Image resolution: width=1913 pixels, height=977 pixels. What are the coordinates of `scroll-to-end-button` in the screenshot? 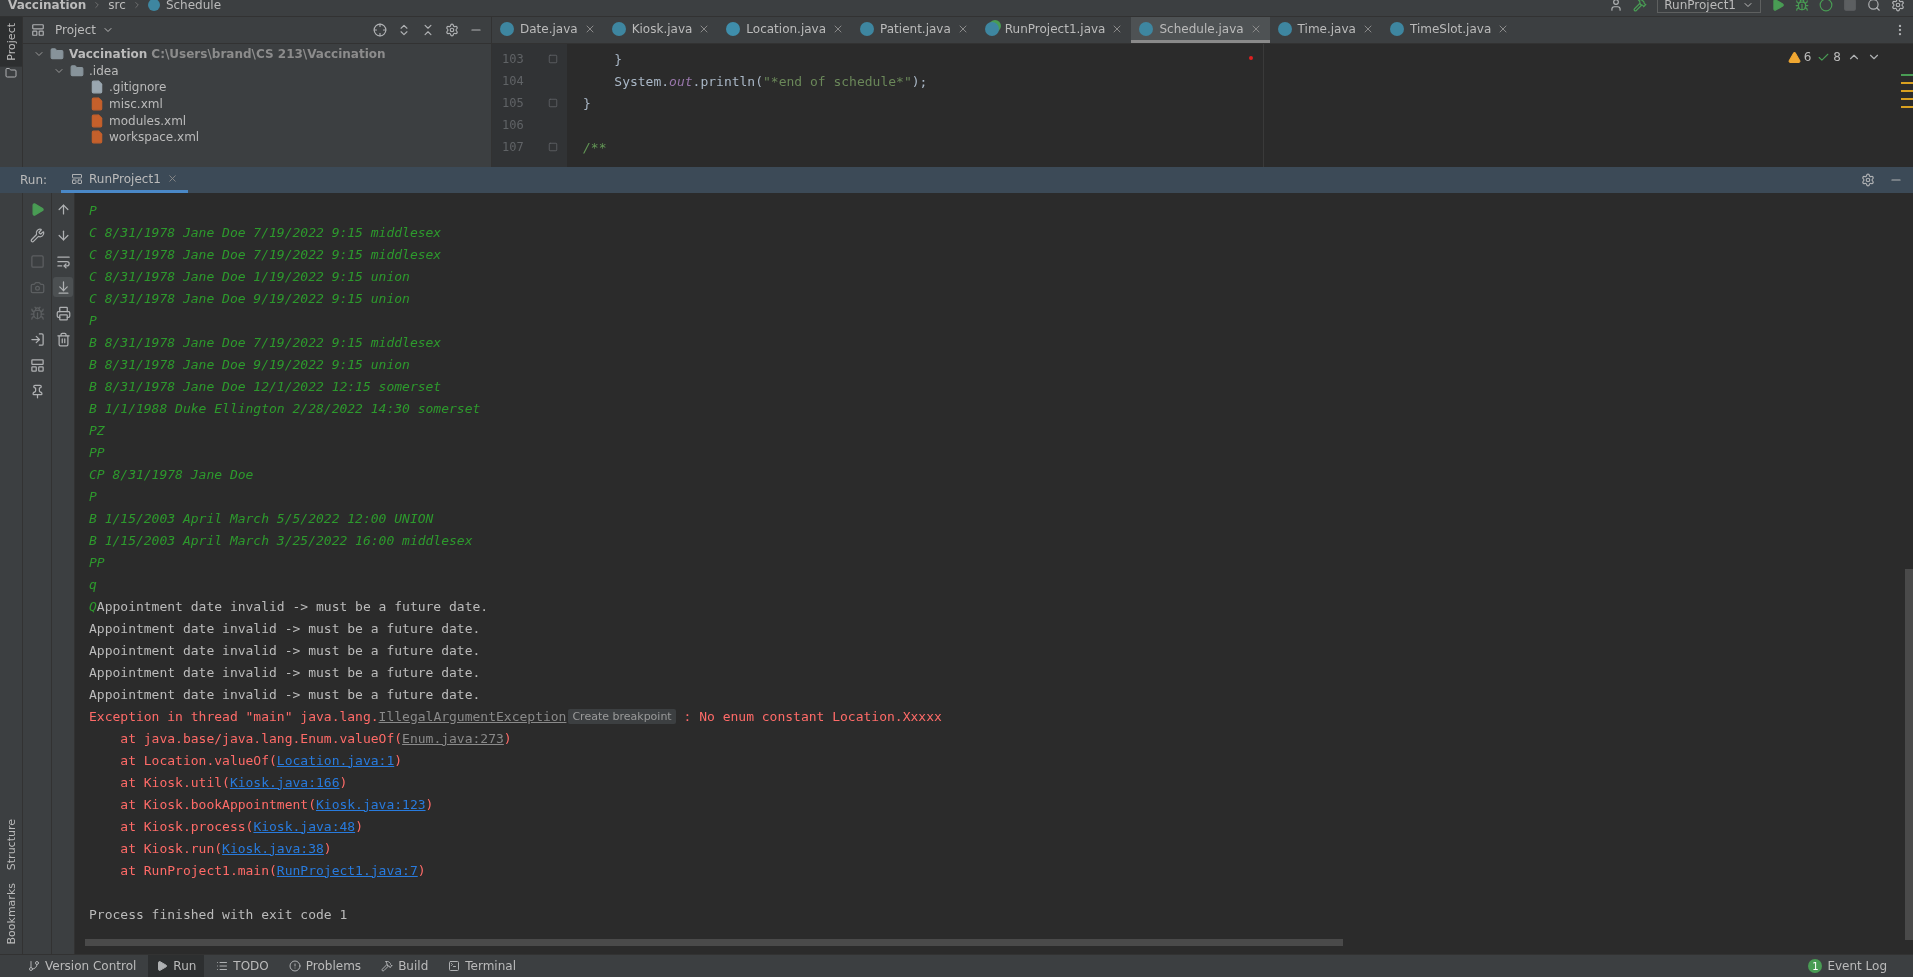 It's located at (63, 287).